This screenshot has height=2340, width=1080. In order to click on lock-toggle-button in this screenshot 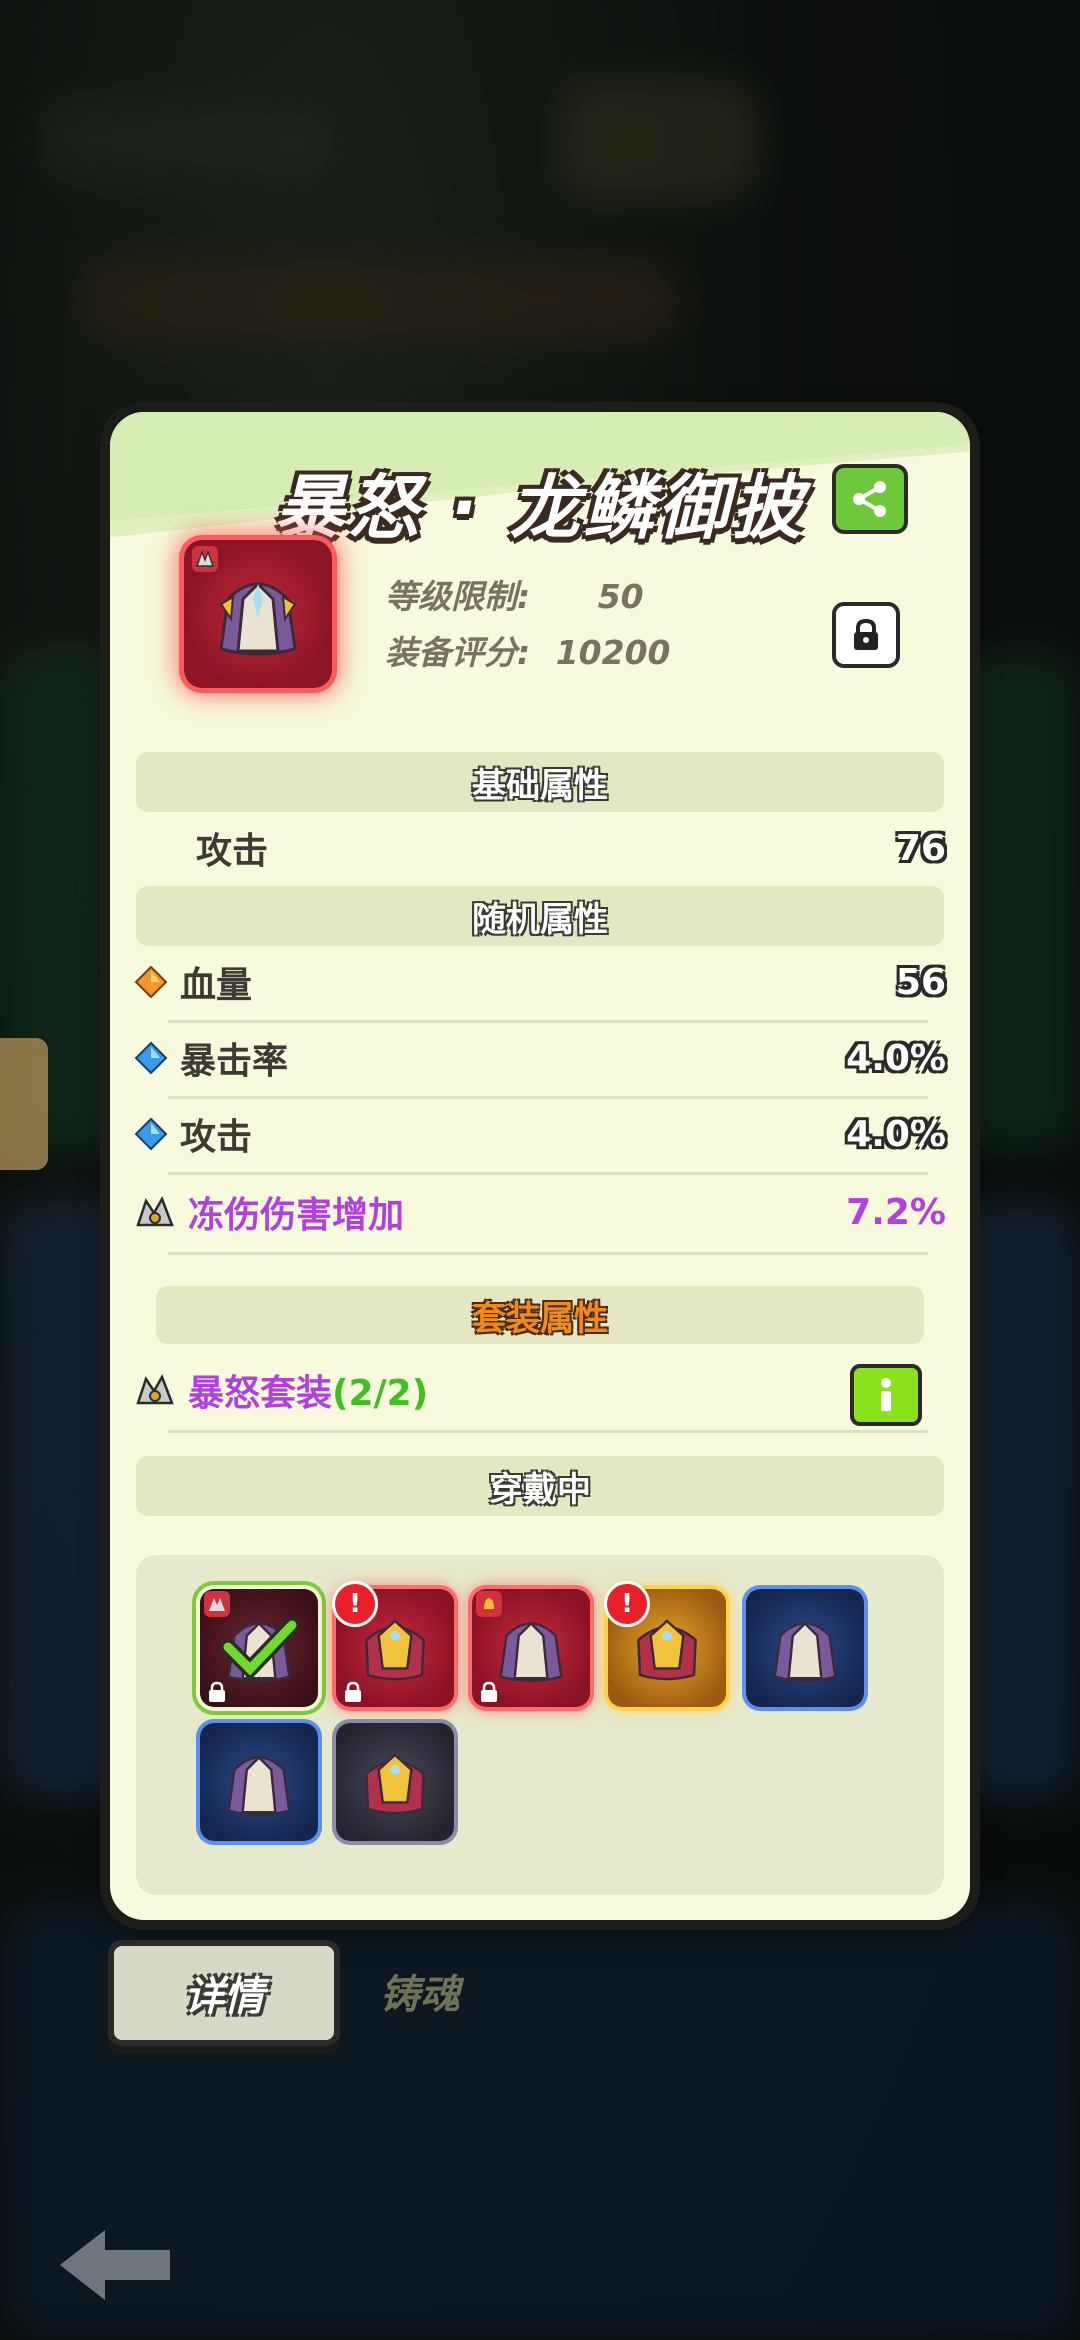, I will do `click(866, 635)`.